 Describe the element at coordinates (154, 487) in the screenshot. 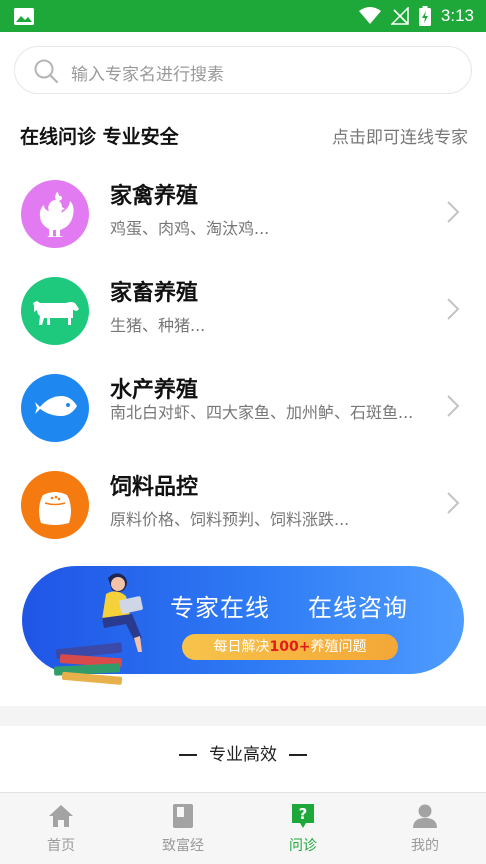

I see `category-name: 饲料品控` at that location.